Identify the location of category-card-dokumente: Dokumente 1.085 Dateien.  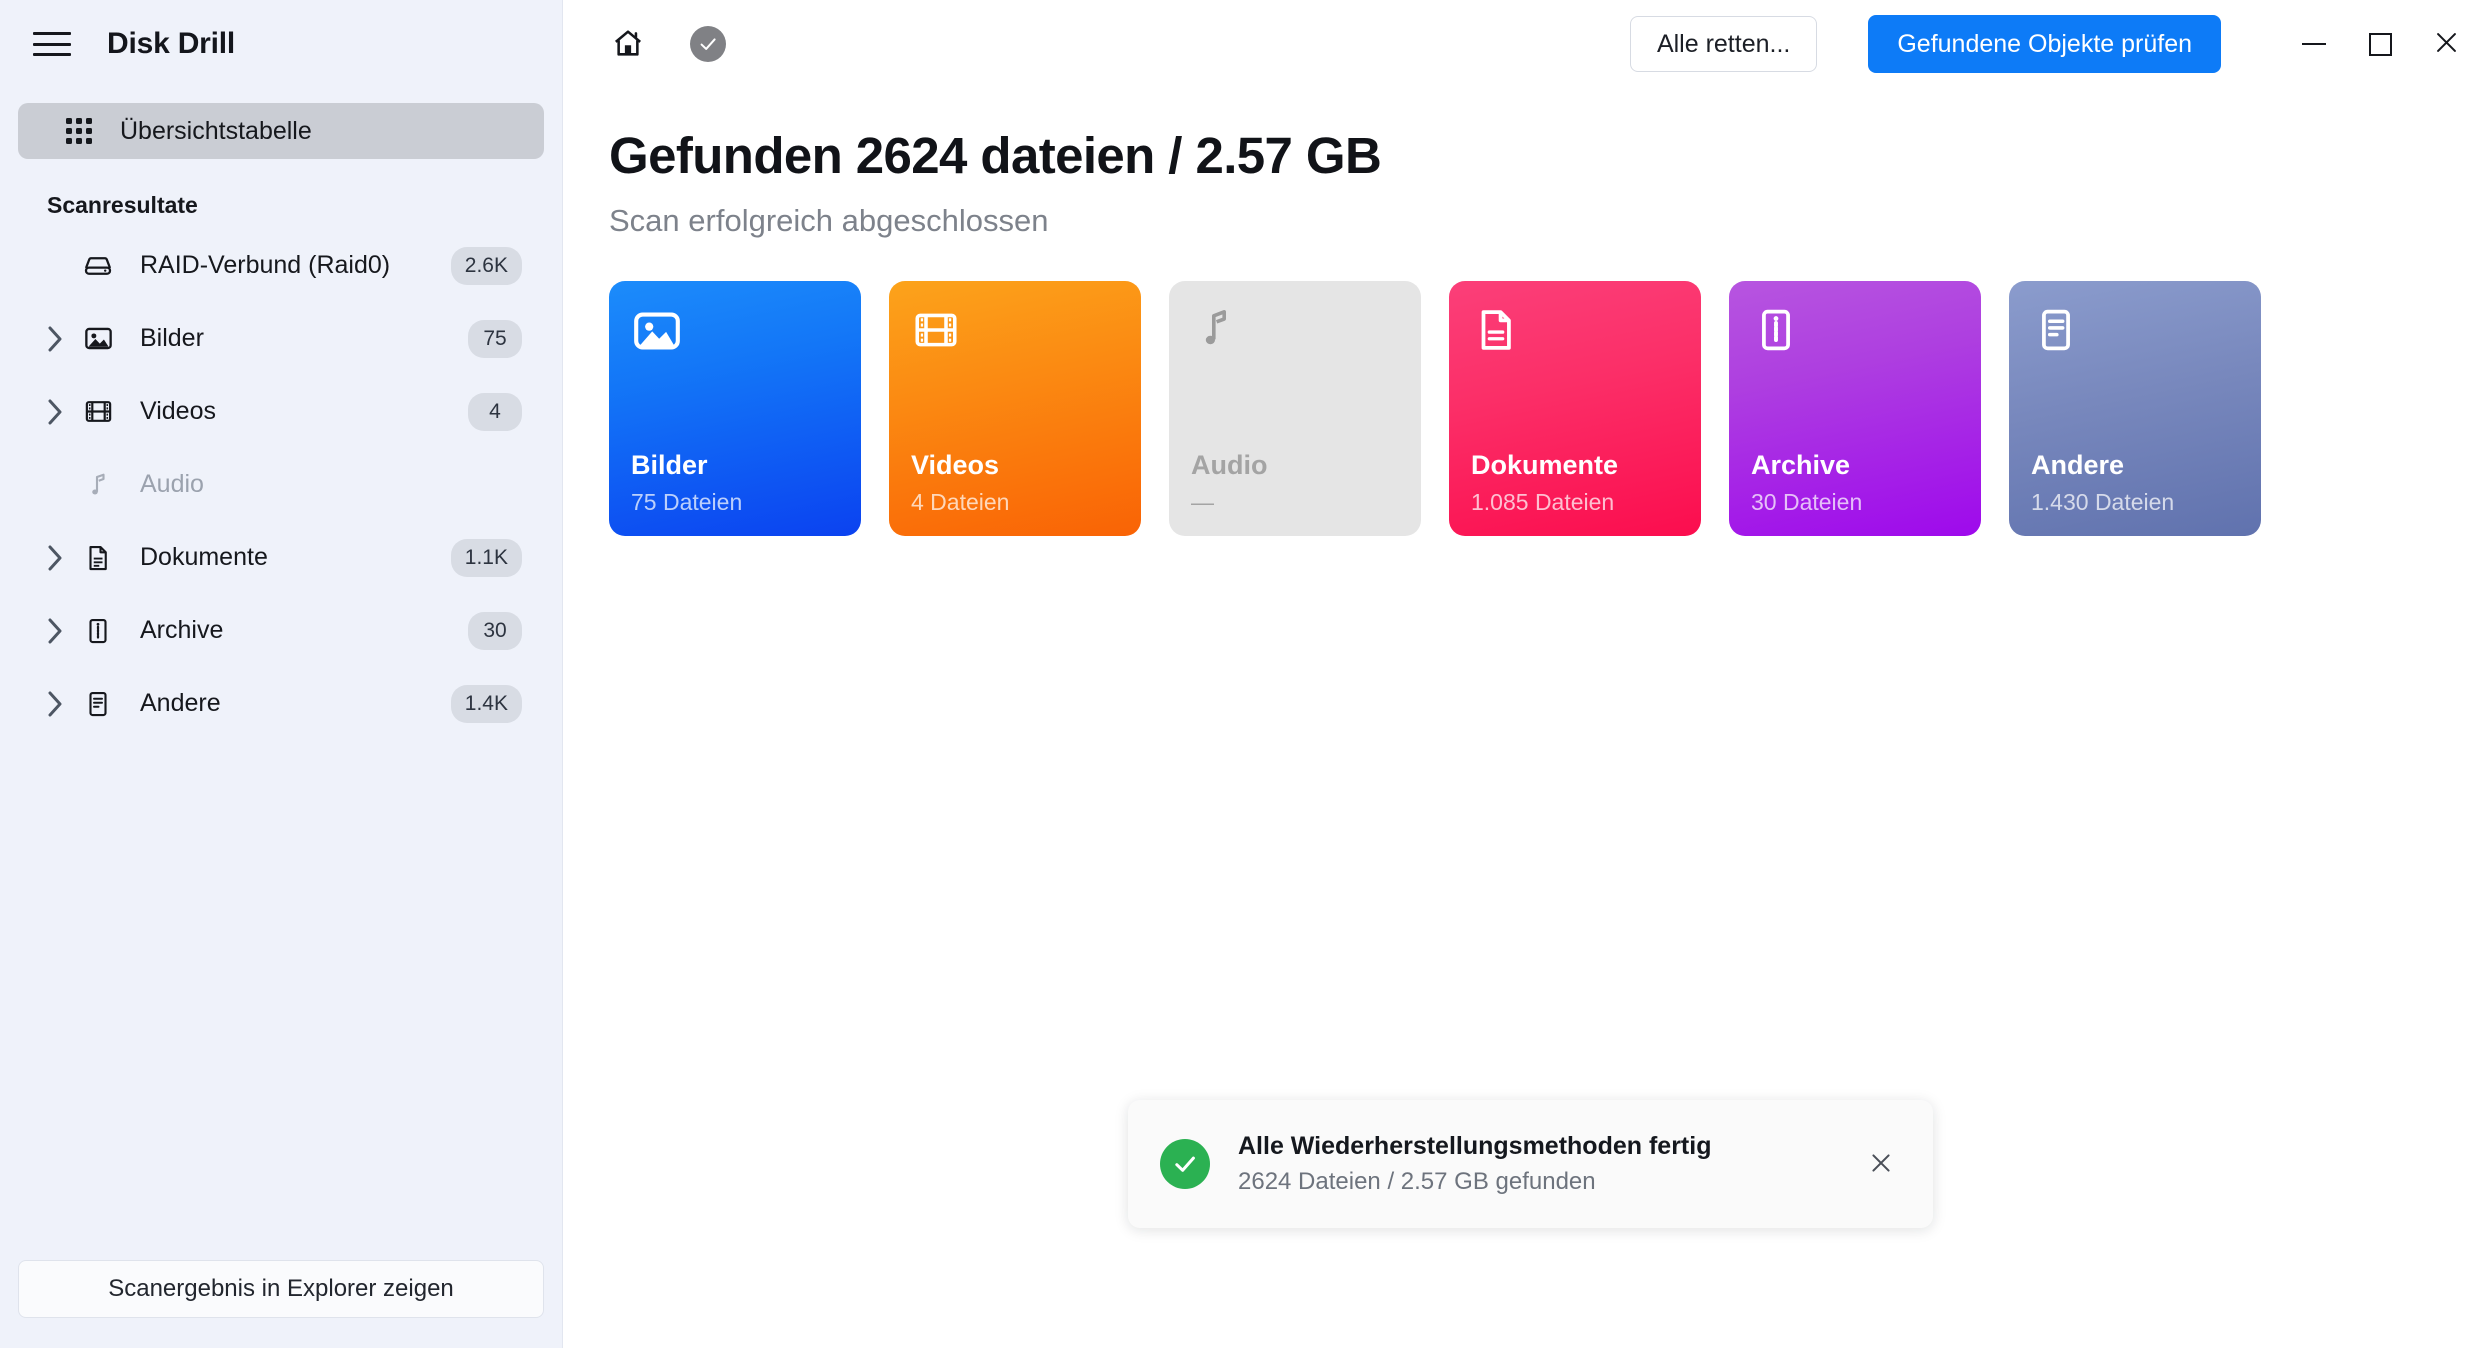
(1575, 408).